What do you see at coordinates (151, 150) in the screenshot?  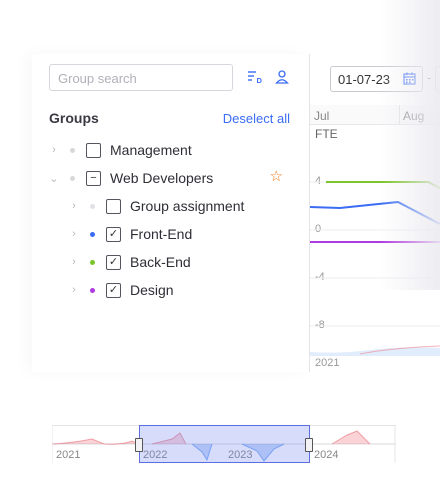 I see `tree-item-label: Management` at bounding box center [151, 150].